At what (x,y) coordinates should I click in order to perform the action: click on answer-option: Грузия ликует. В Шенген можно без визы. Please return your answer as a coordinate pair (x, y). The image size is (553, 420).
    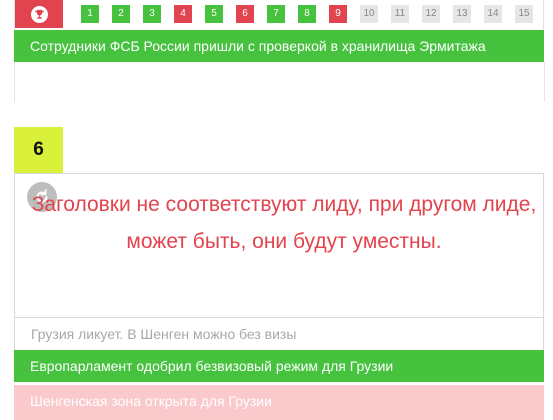
    Looking at the image, I should click on (279, 334).